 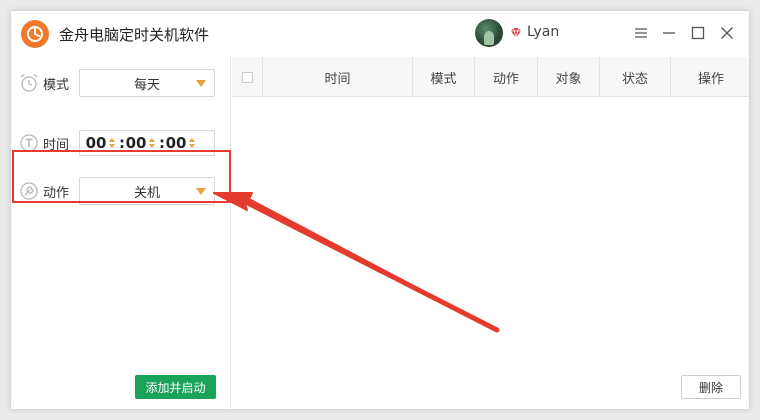 I want to click on column-header-action: 动作, so click(x=505, y=77).